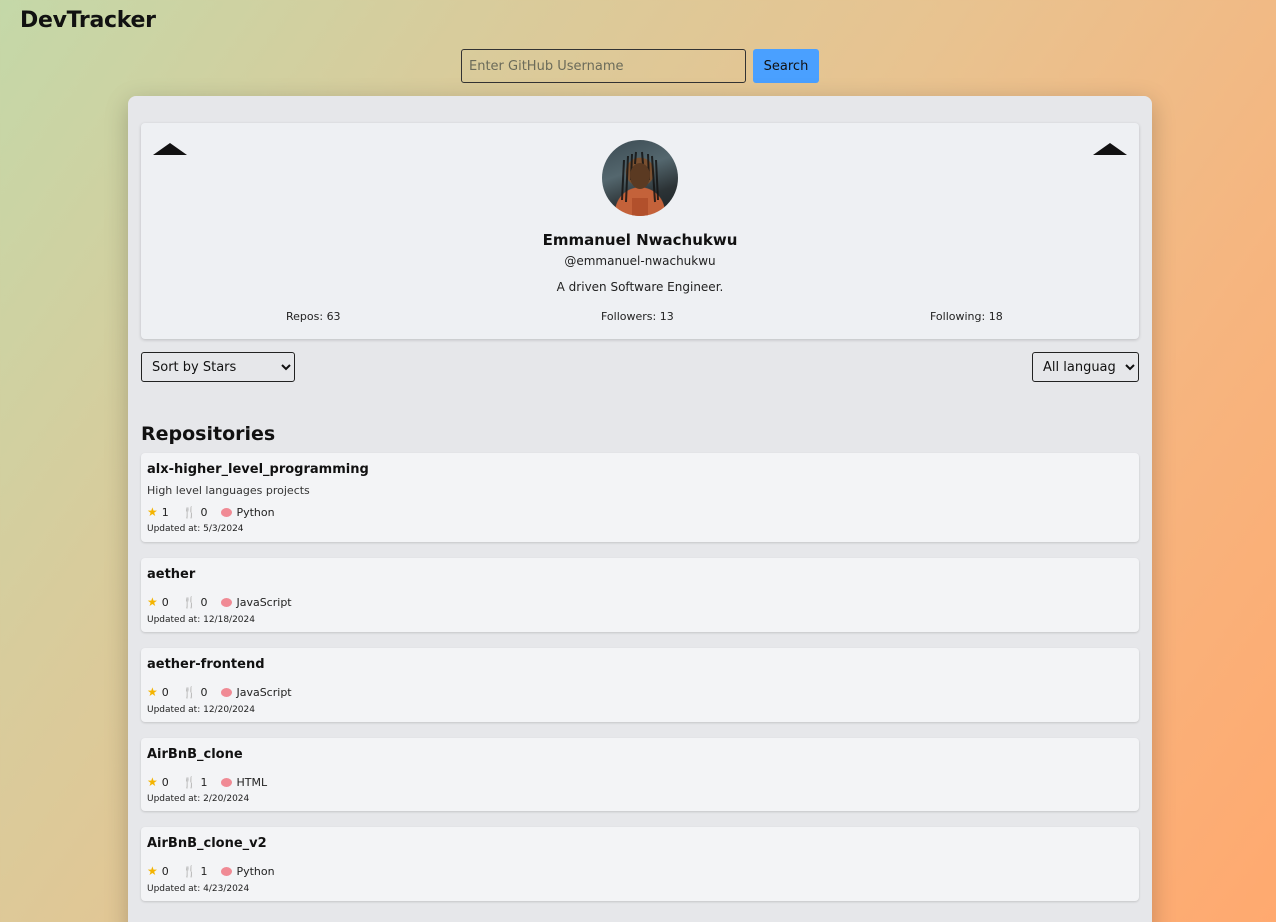  Describe the element at coordinates (603, 66) in the screenshot. I see `username-search-input` at that location.